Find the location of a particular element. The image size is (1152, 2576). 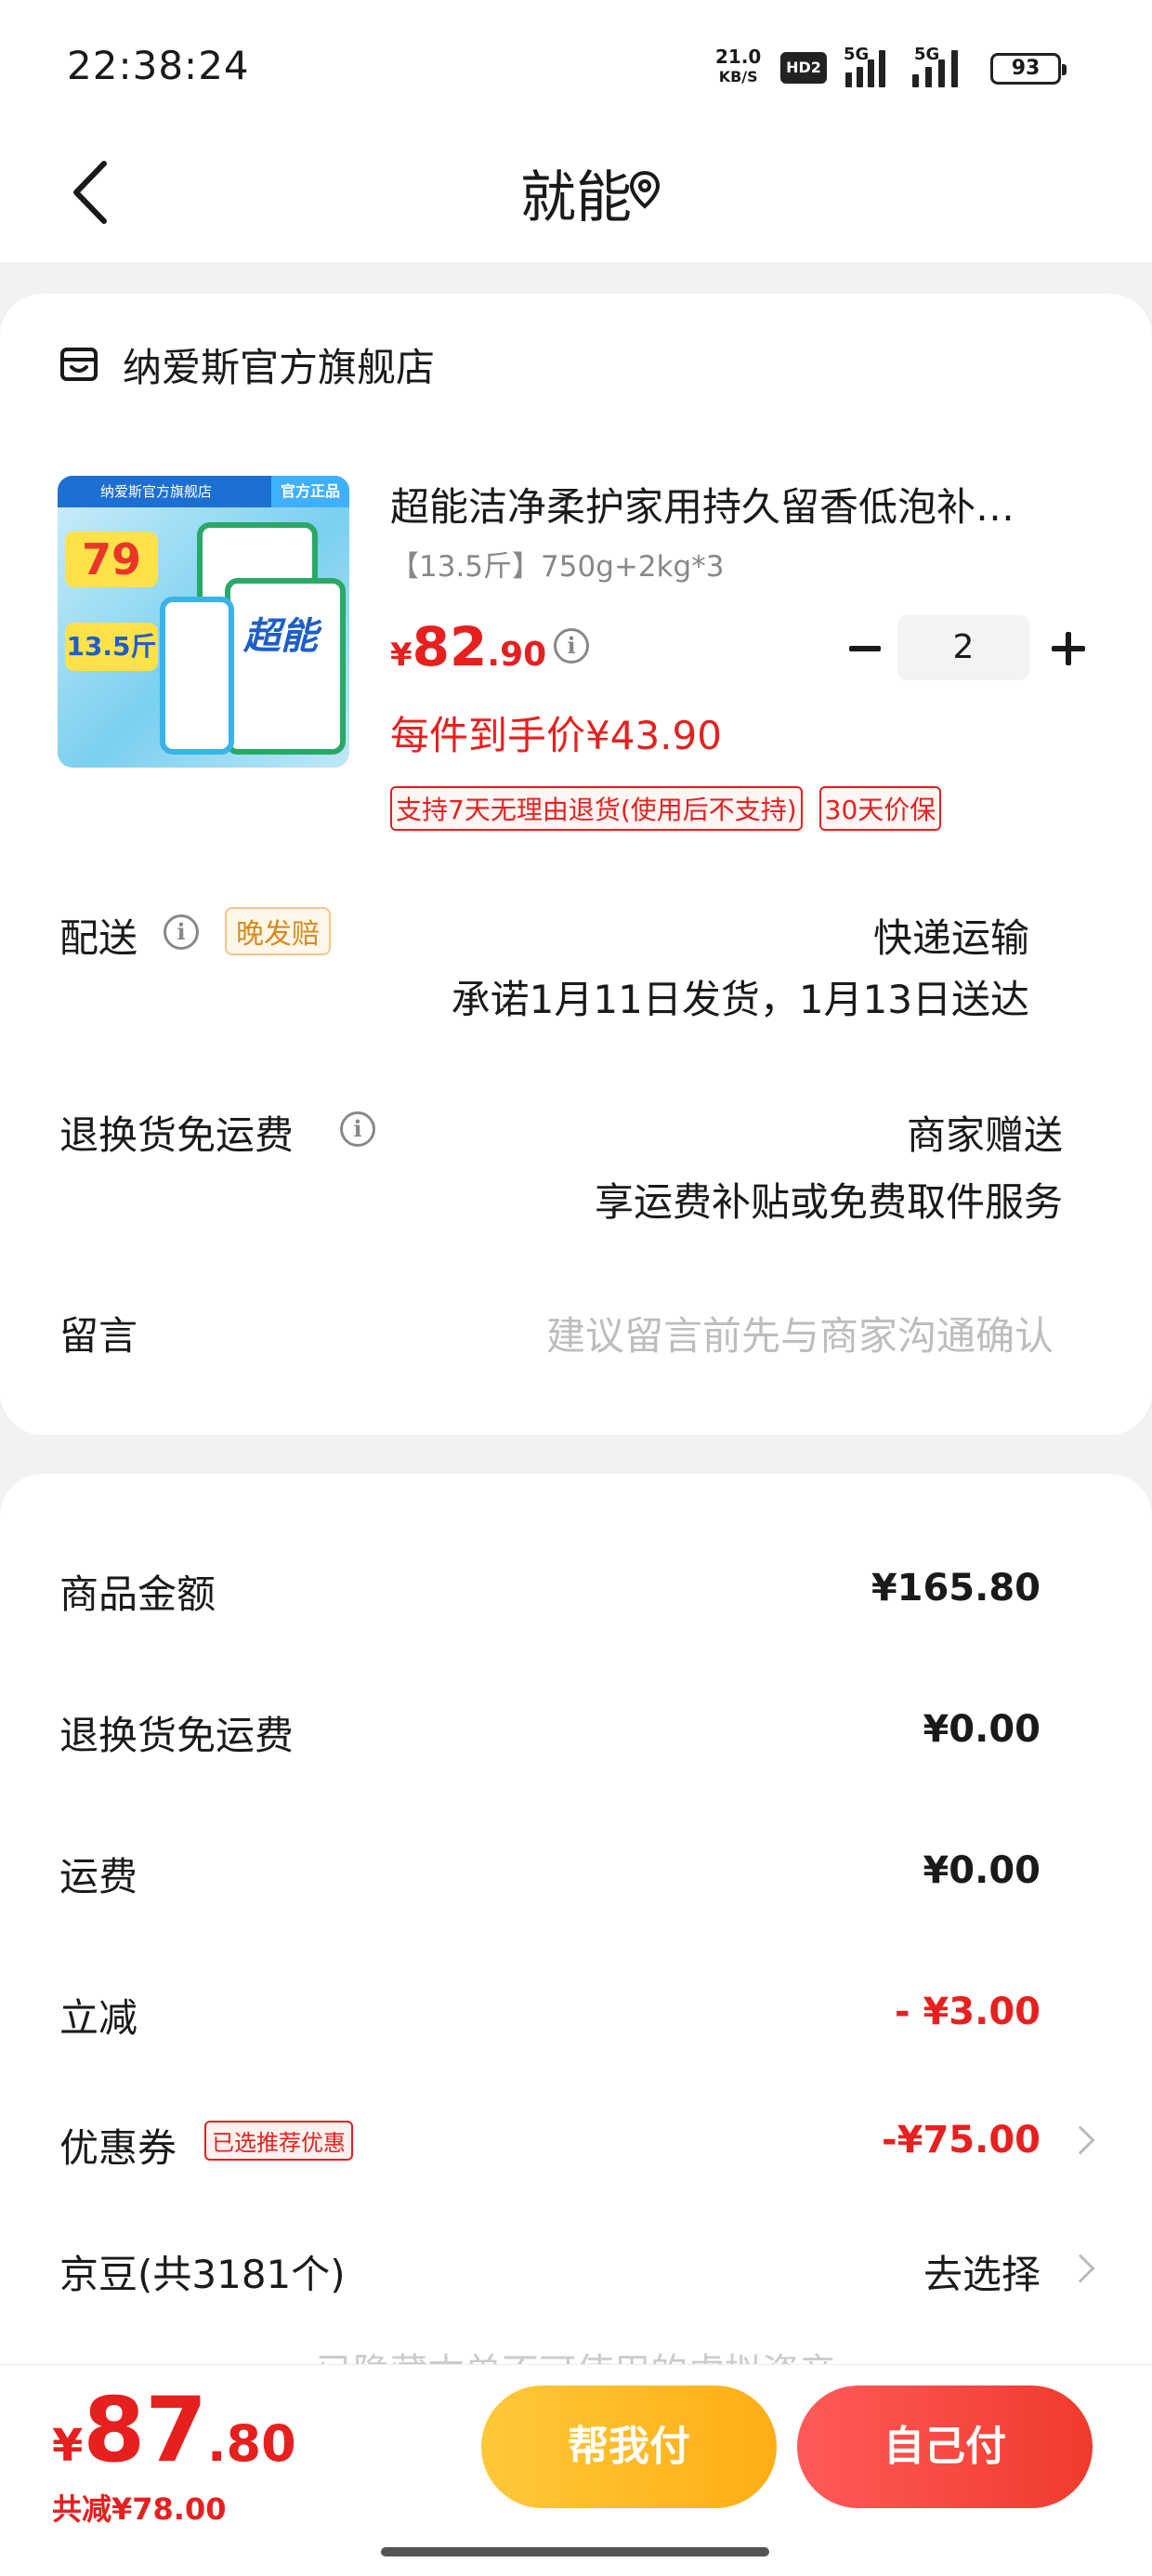

shipping-value: ¥0.00 is located at coordinates (982, 1870).